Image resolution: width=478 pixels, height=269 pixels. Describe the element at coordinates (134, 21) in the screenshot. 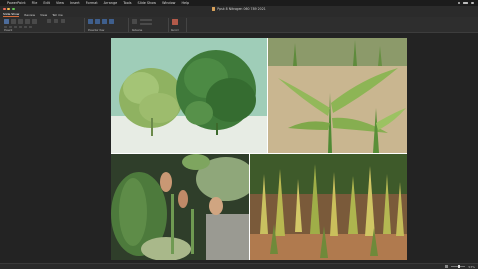

I see `rehearse-timer-icon` at that location.